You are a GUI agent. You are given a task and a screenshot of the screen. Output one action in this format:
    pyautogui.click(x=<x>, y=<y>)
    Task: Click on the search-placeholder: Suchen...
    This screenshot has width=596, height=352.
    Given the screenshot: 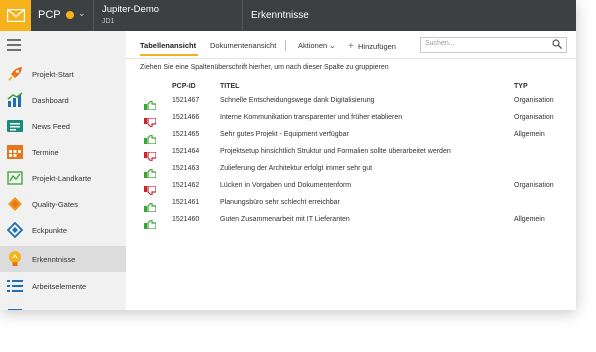 What is the action you would take?
    pyautogui.click(x=440, y=43)
    